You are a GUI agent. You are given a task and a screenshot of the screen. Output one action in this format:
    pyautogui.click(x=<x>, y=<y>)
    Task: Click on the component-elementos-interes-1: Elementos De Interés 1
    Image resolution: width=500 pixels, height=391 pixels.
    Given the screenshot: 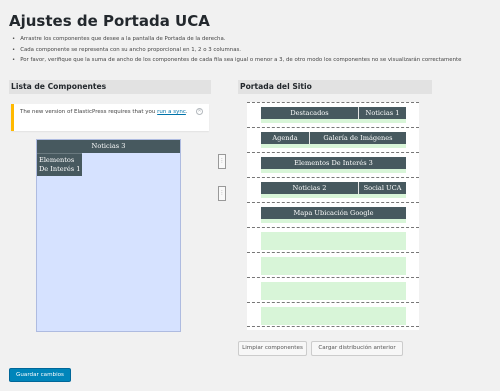 What is the action you would take?
    pyautogui.click(x=59, y=164)
    